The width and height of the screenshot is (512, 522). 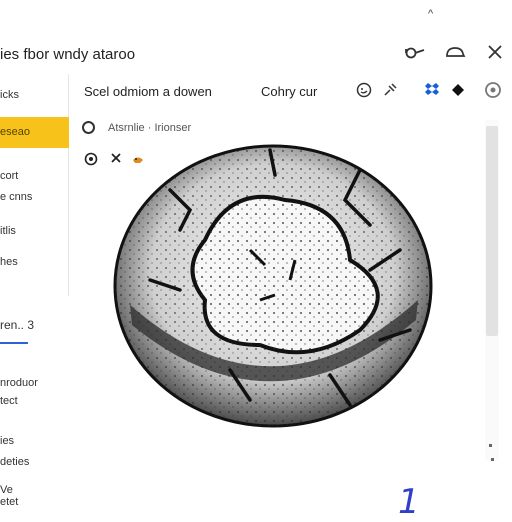 What do you see at coordinates (390, 90) in the screenshot?
I see `pin-icon` at bounding box center [390, 90].